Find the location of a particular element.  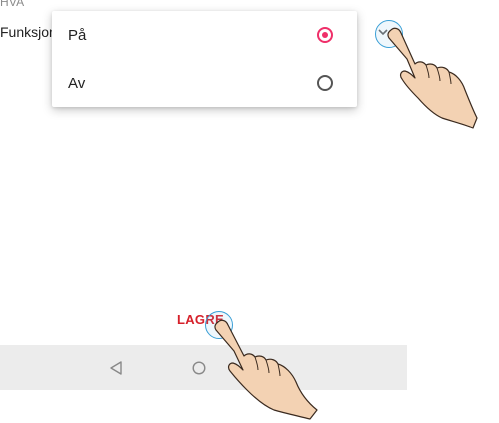

navigation-bar is located at coordinates (203, 367).